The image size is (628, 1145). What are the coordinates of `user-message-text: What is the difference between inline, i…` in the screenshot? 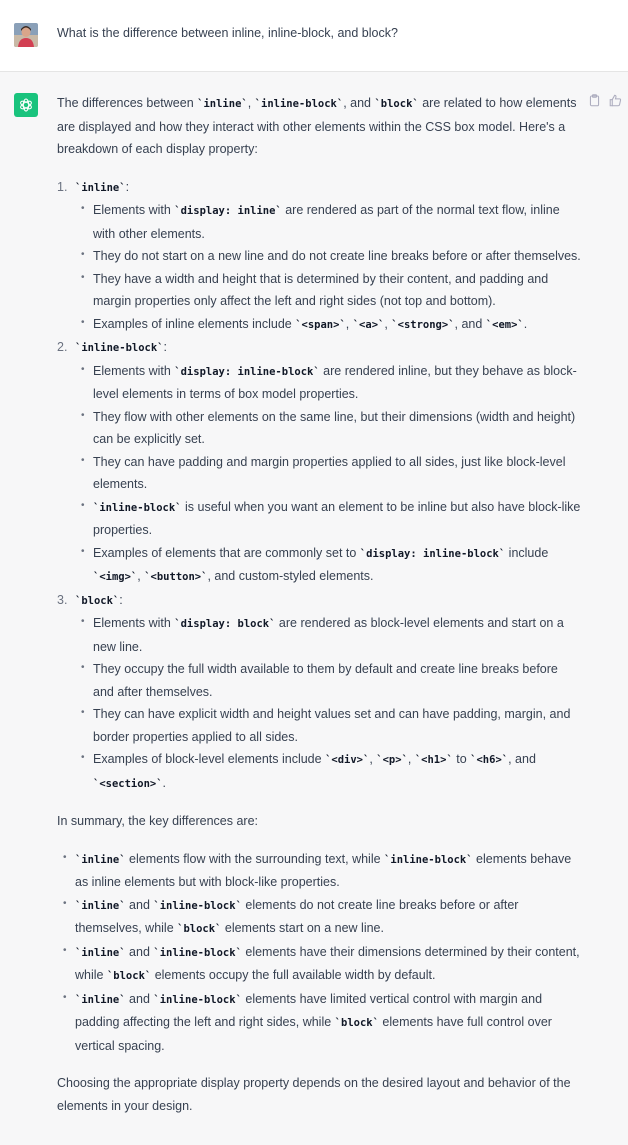 It's located at (227, 33).